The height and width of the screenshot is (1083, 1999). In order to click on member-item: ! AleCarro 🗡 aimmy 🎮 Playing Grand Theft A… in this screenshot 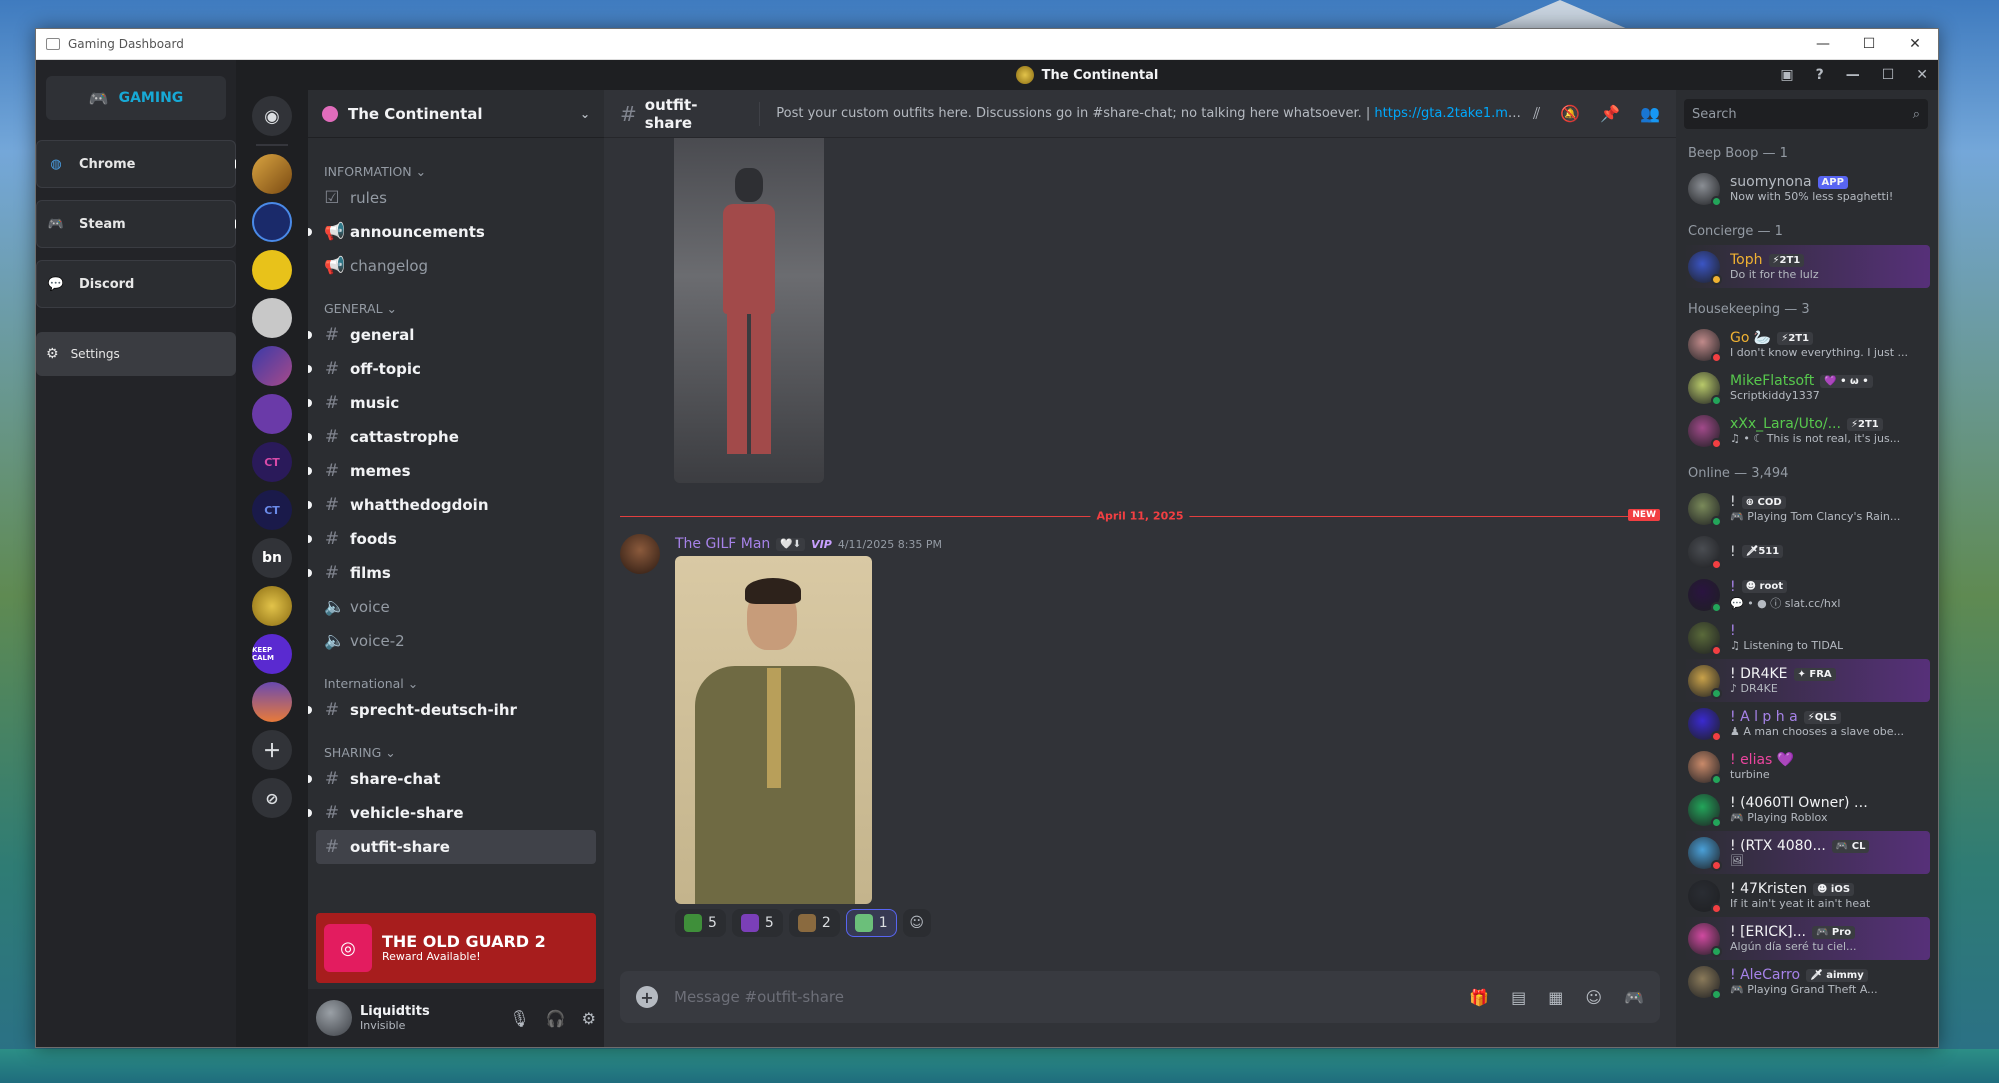, I will do `click(1807, 981)`.